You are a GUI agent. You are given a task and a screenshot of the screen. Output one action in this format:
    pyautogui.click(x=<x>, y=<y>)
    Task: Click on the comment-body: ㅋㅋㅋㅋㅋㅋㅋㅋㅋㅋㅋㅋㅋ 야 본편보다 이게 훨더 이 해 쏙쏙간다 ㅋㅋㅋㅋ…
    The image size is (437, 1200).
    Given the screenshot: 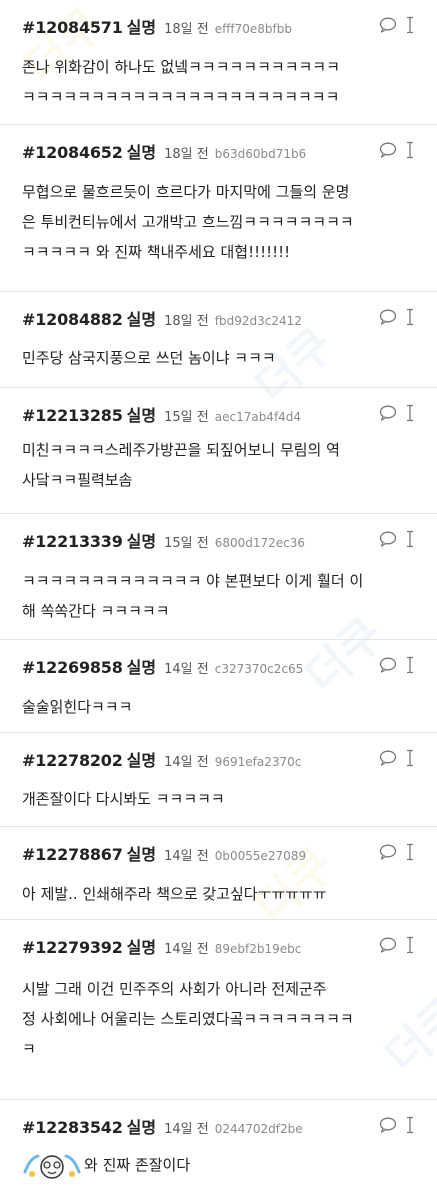 What is the action you would take?
    pyautogui.click(x=222, y=596)
    